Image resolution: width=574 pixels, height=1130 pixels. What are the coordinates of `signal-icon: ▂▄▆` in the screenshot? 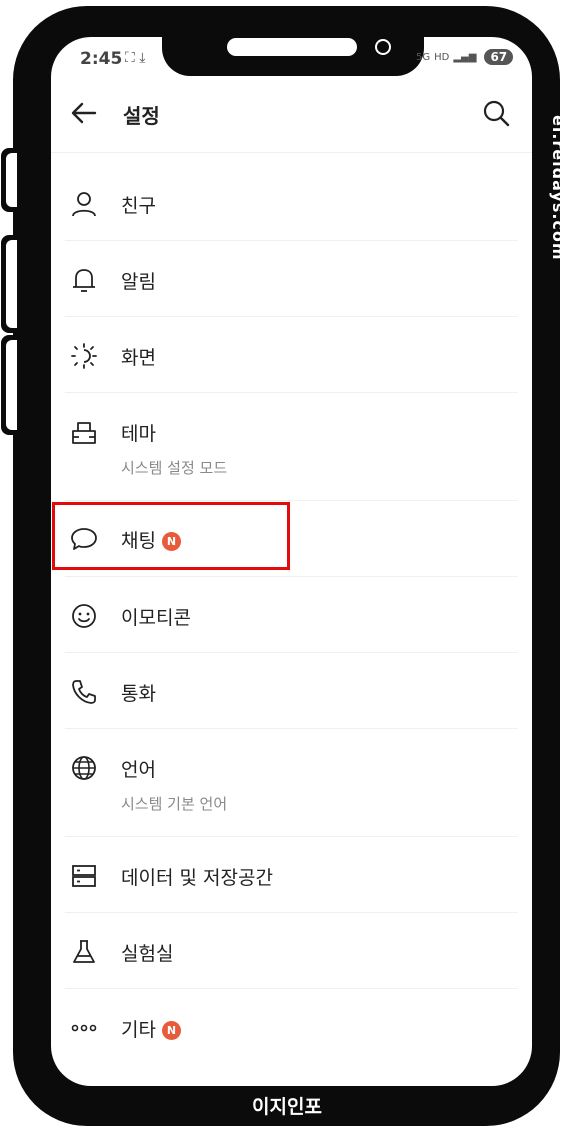 It's located at (465, 57).